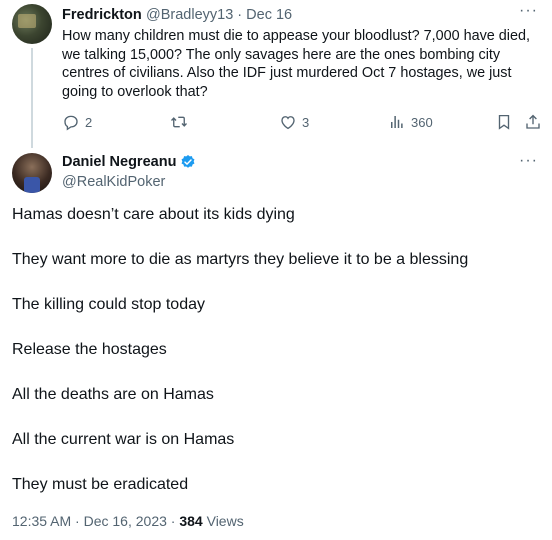 The height and width of the screenshot is (540, 552). I want to click on views-button: 360, so click(410, 122).